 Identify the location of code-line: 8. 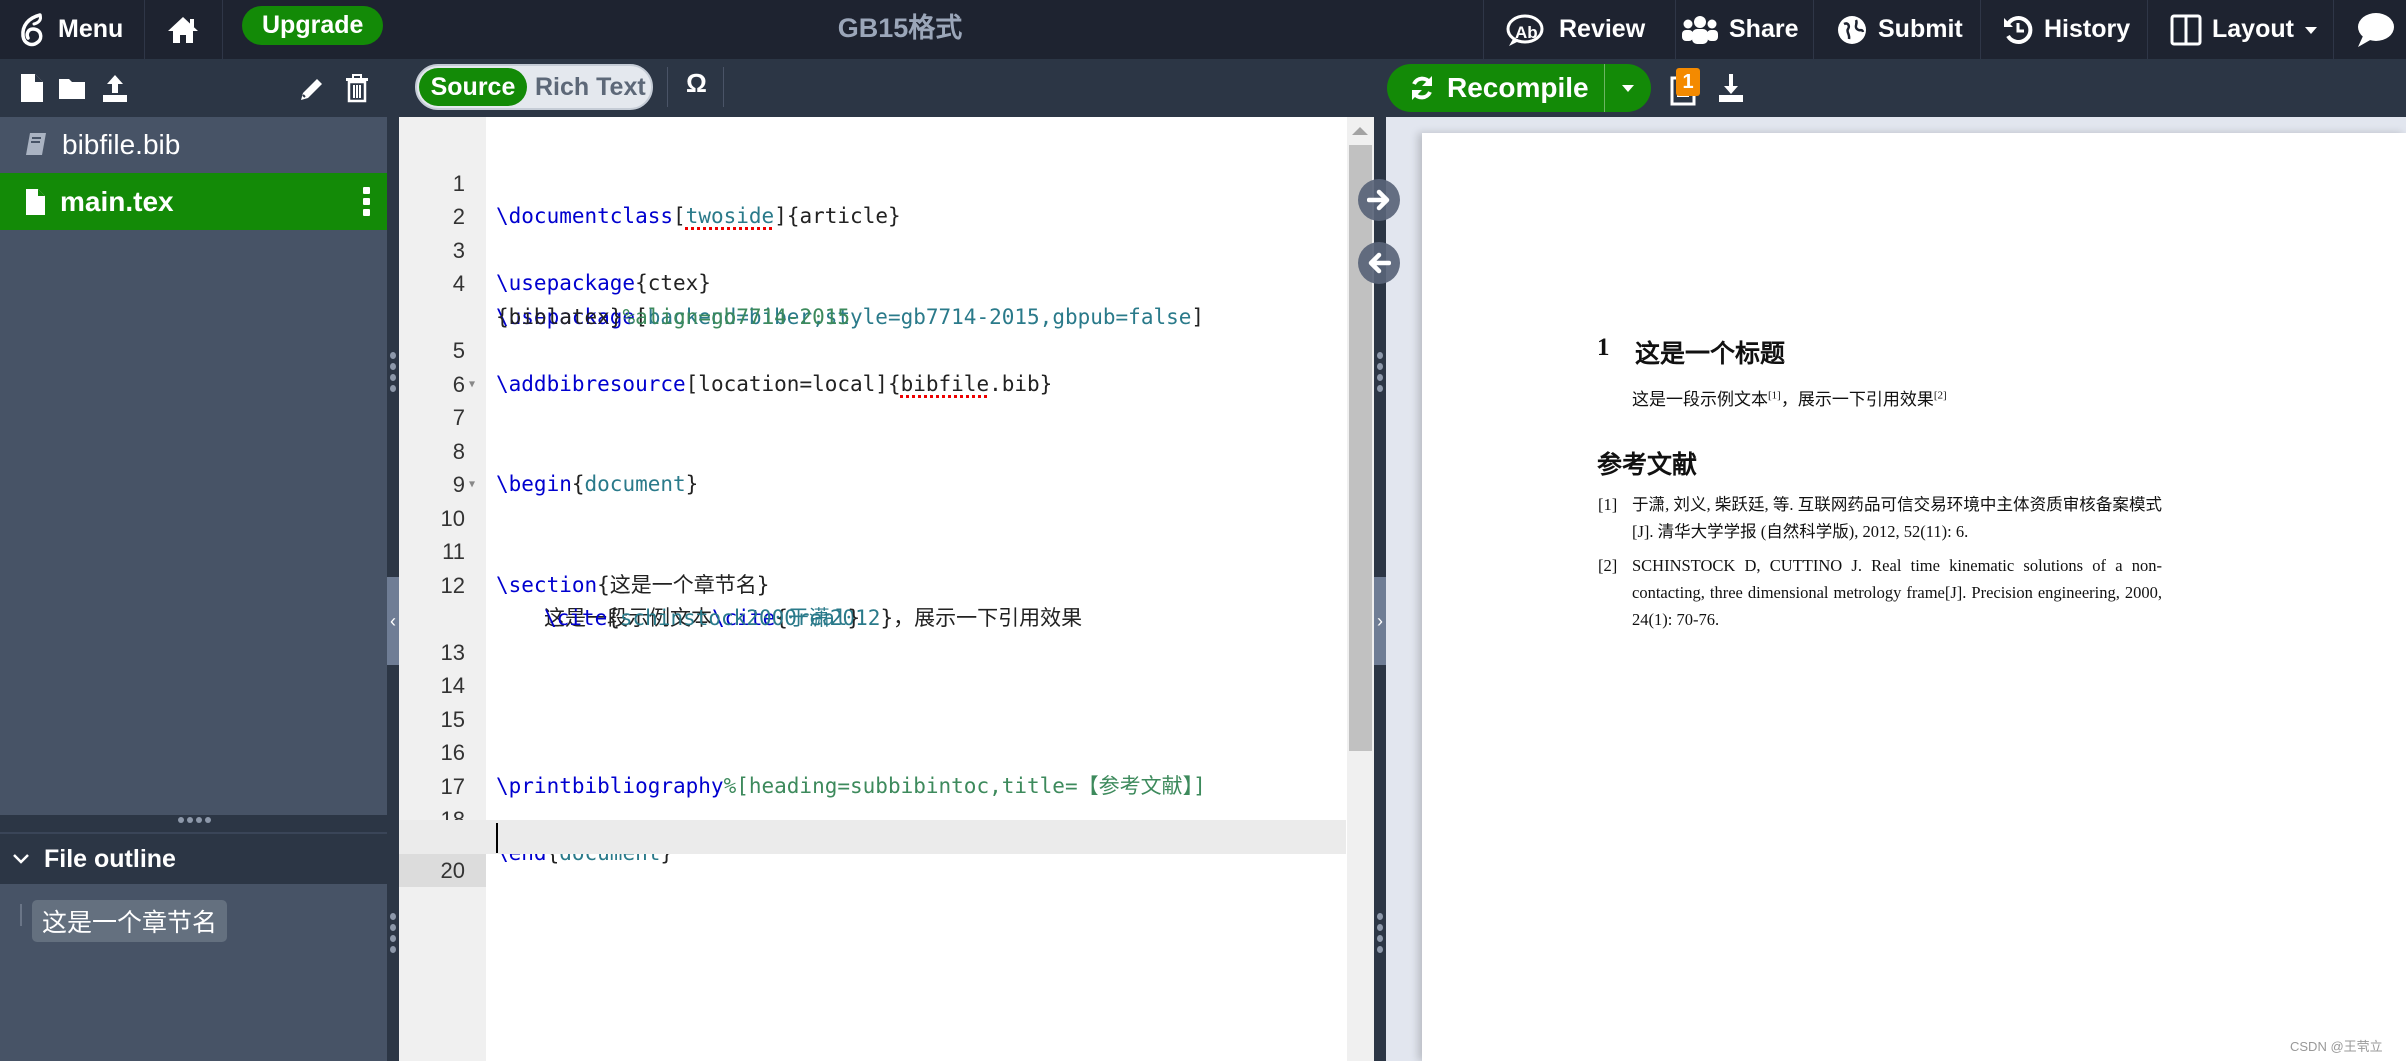
(872, 432).